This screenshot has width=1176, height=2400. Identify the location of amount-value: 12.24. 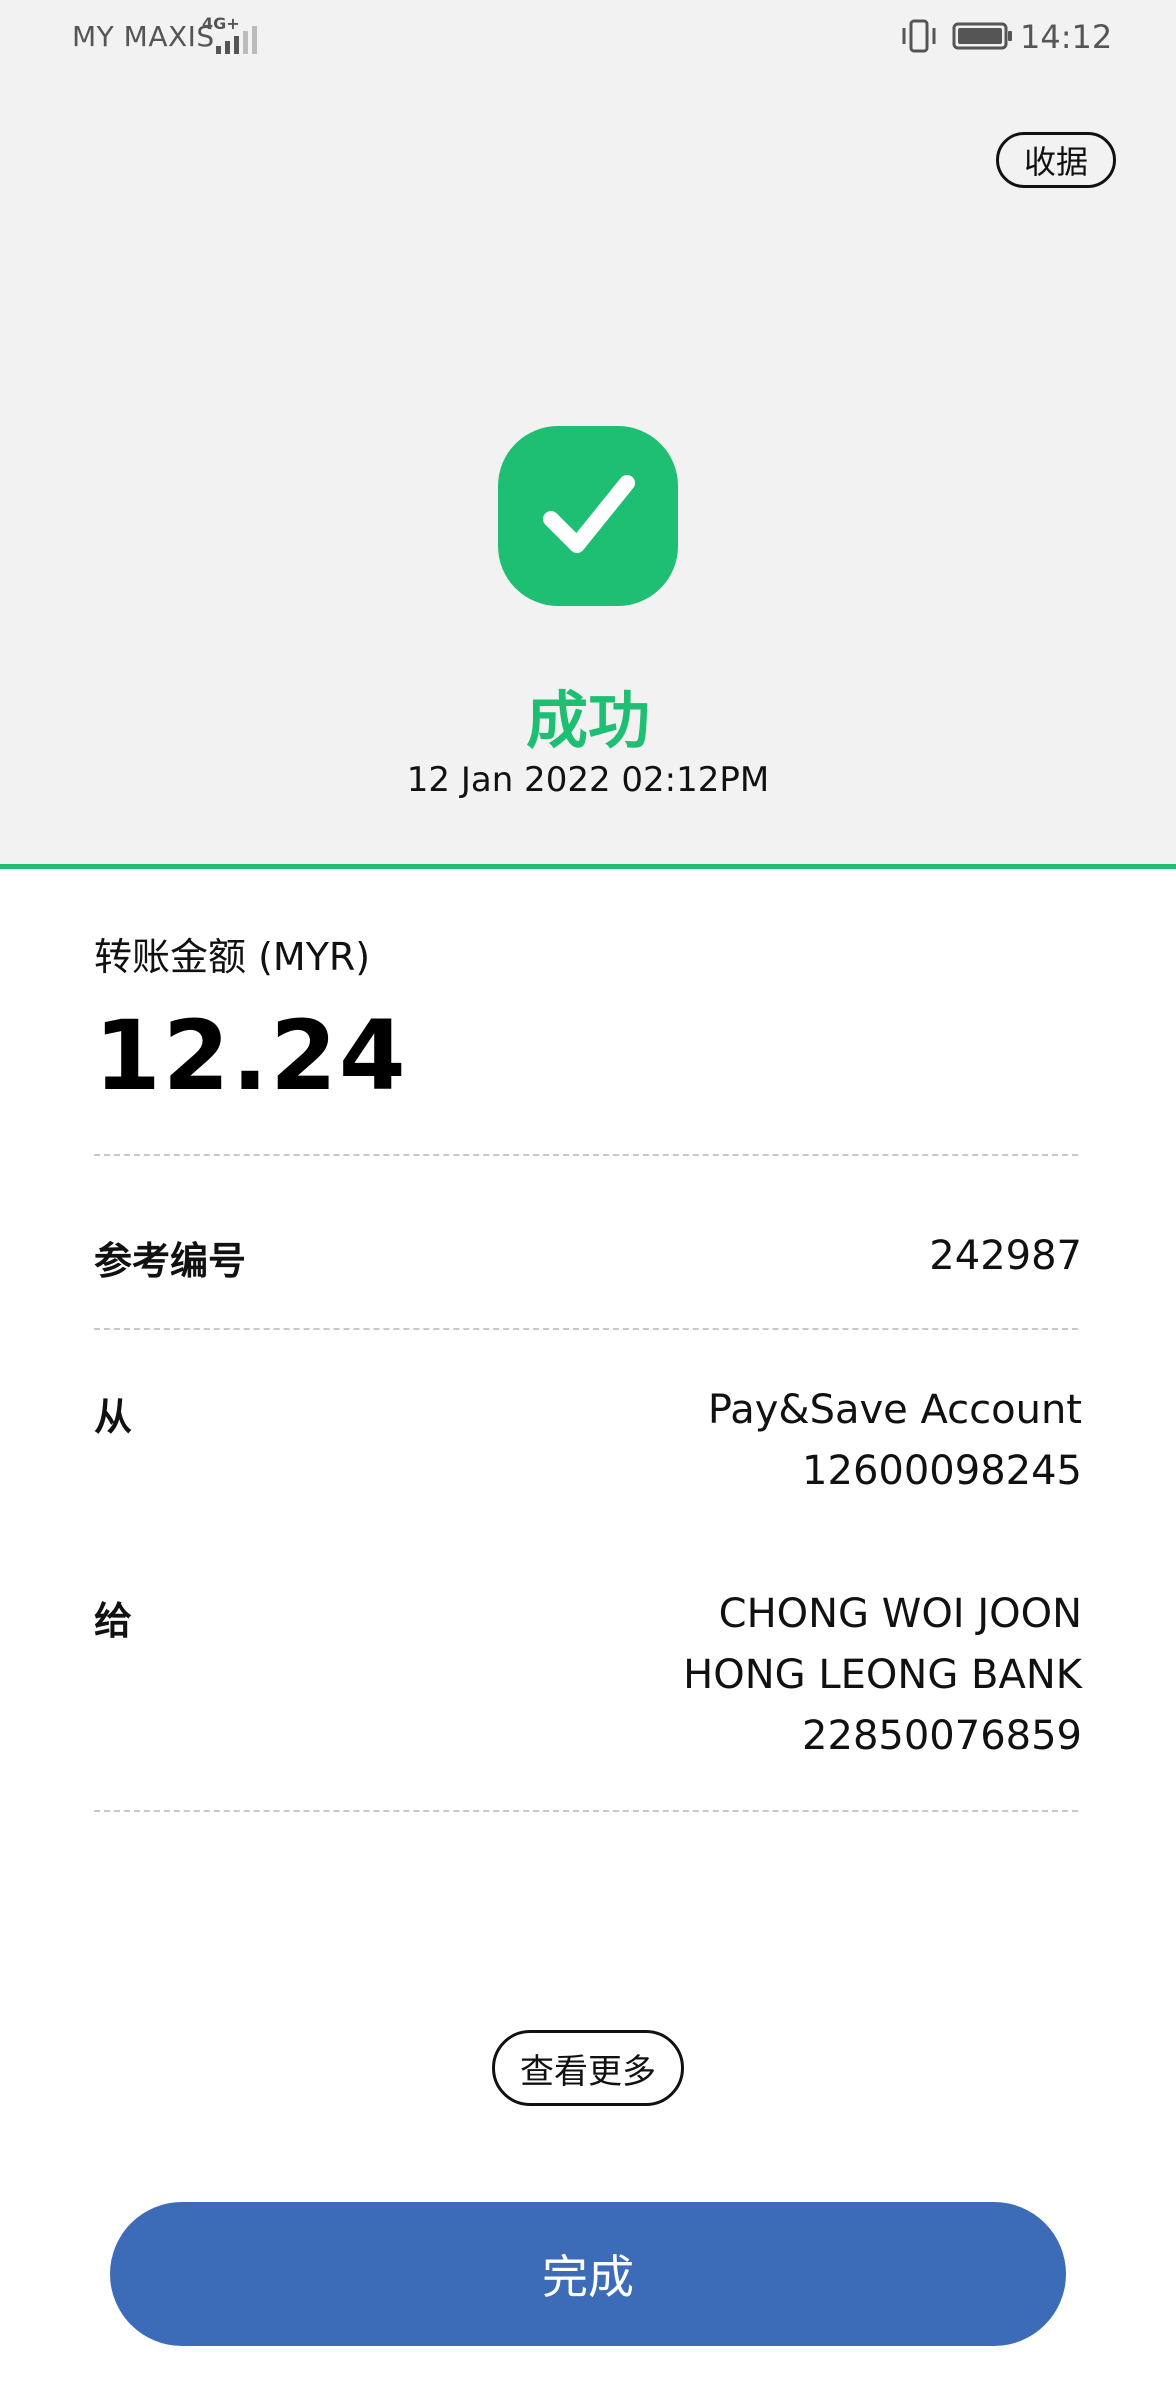
(251, 1056).